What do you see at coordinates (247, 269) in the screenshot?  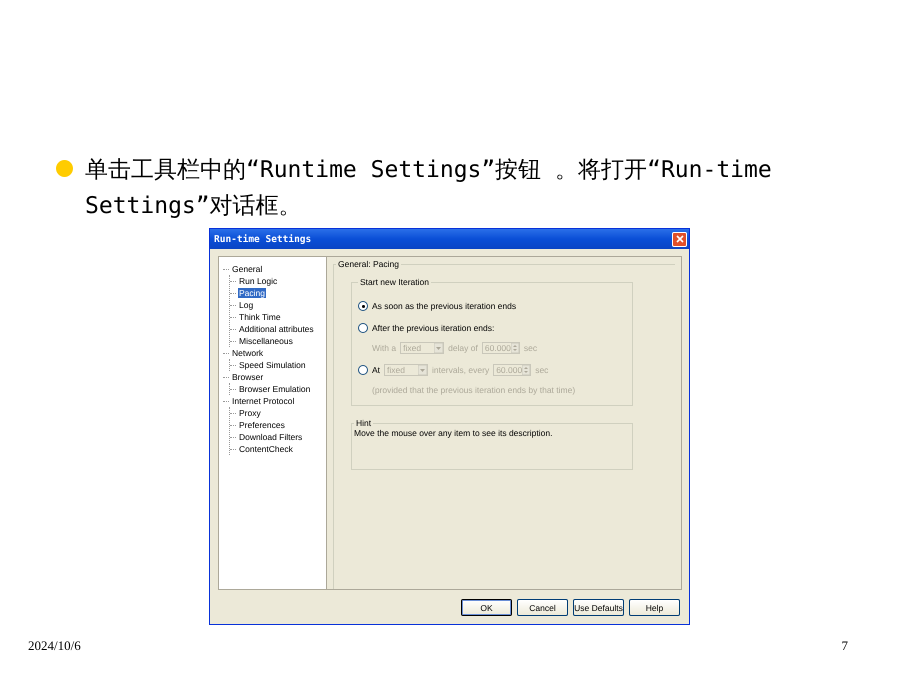 I see `tree-item: General` at bounding box center [247, 269].